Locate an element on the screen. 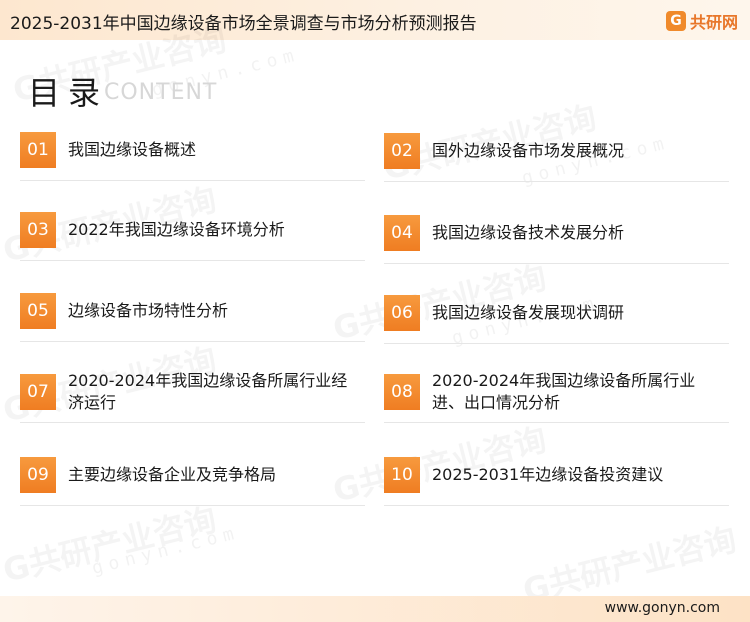 The width and height of the screenshot is (750, 622). toc-item-07: 07 2020-2024年我国边缘设备所属行业经济运行 is located at coordinates (192, 397).